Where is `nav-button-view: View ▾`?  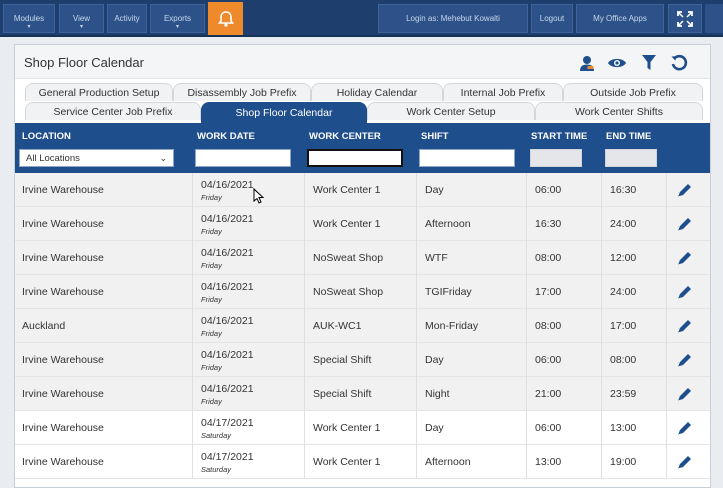 nav-button-view: View ▾ is located at coordinates (81, 18).